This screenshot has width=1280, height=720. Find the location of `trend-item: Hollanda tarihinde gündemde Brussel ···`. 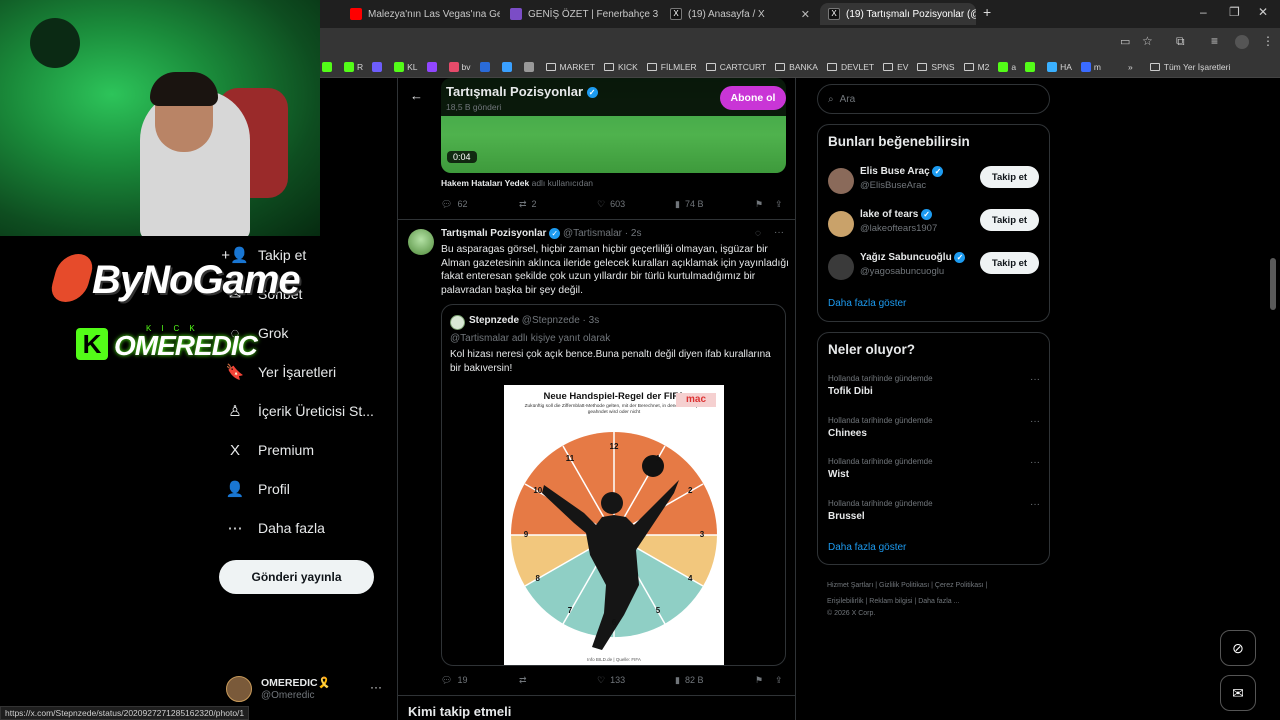

trend-item: Hollanda tarihinde gündemde Brussel ··· is located at coordinates (934, 514).